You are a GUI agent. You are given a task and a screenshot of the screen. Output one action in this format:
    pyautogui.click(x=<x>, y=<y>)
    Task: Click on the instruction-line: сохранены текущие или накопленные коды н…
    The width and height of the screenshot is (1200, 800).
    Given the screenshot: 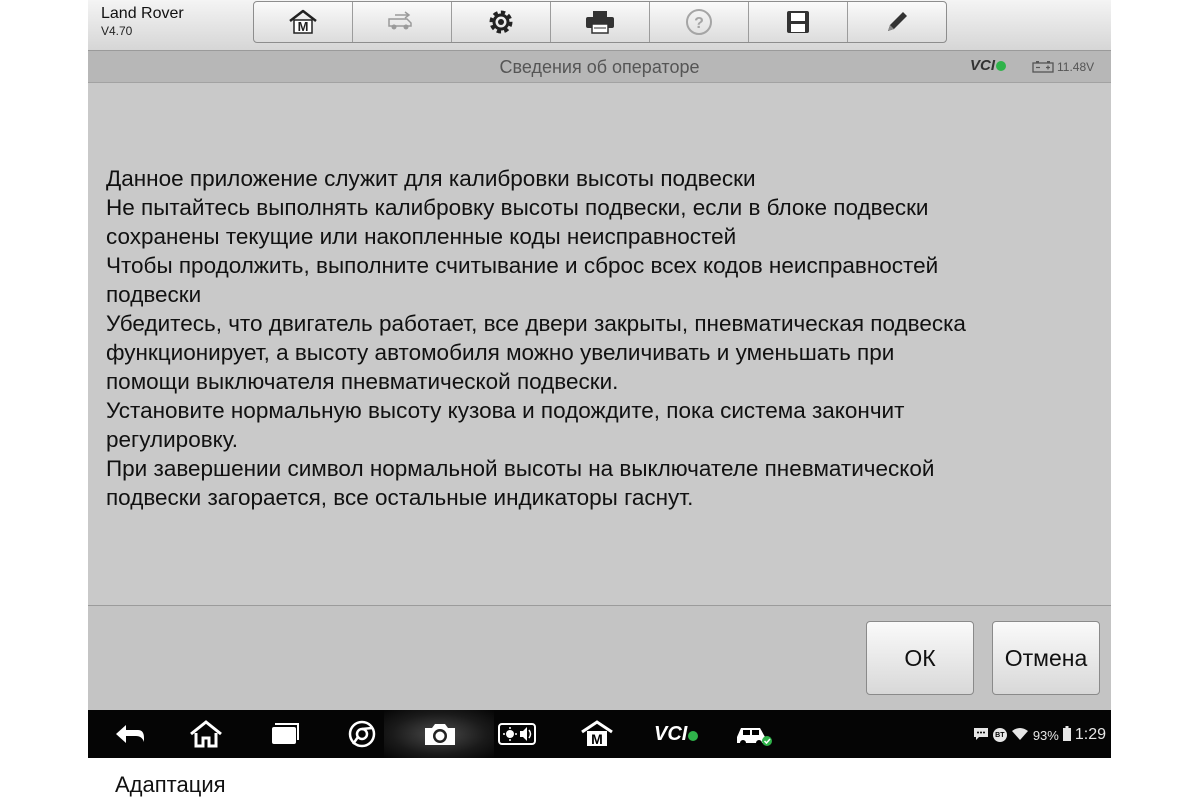 What is the action you would take?
    pyautogui.click(x=421, y=236)
    